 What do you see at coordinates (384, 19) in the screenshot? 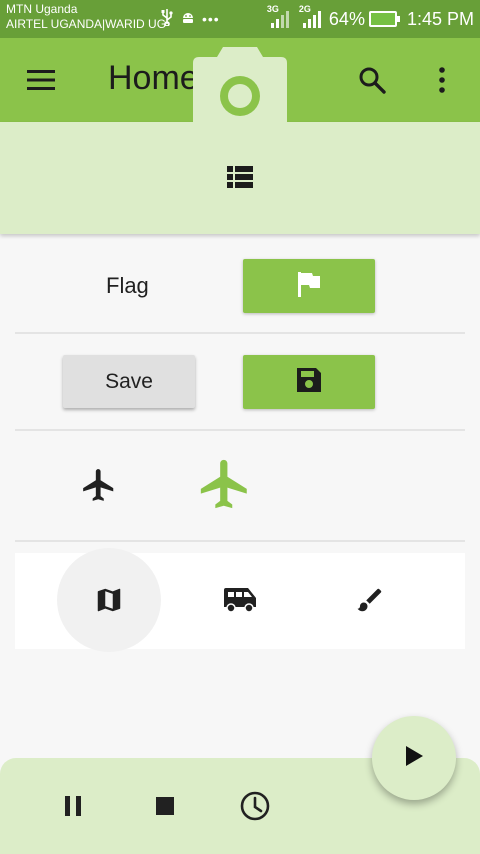
I see `battery-charging-icon` at bounding box center [384, 19].